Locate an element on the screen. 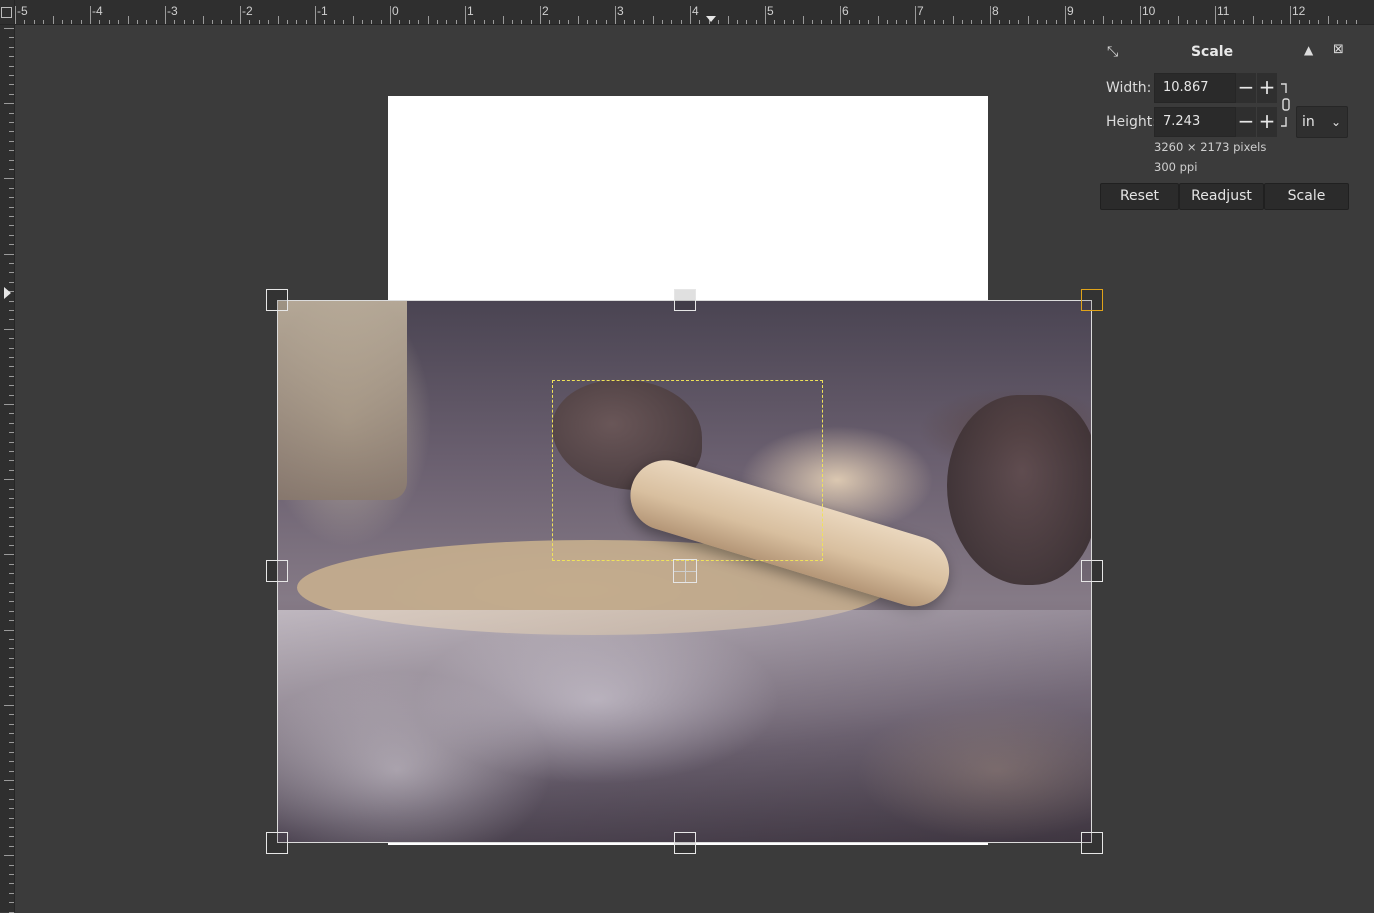 This screenshot has width=1374, height=913. unit-select-value: in is located at coordinates (1308, 122).